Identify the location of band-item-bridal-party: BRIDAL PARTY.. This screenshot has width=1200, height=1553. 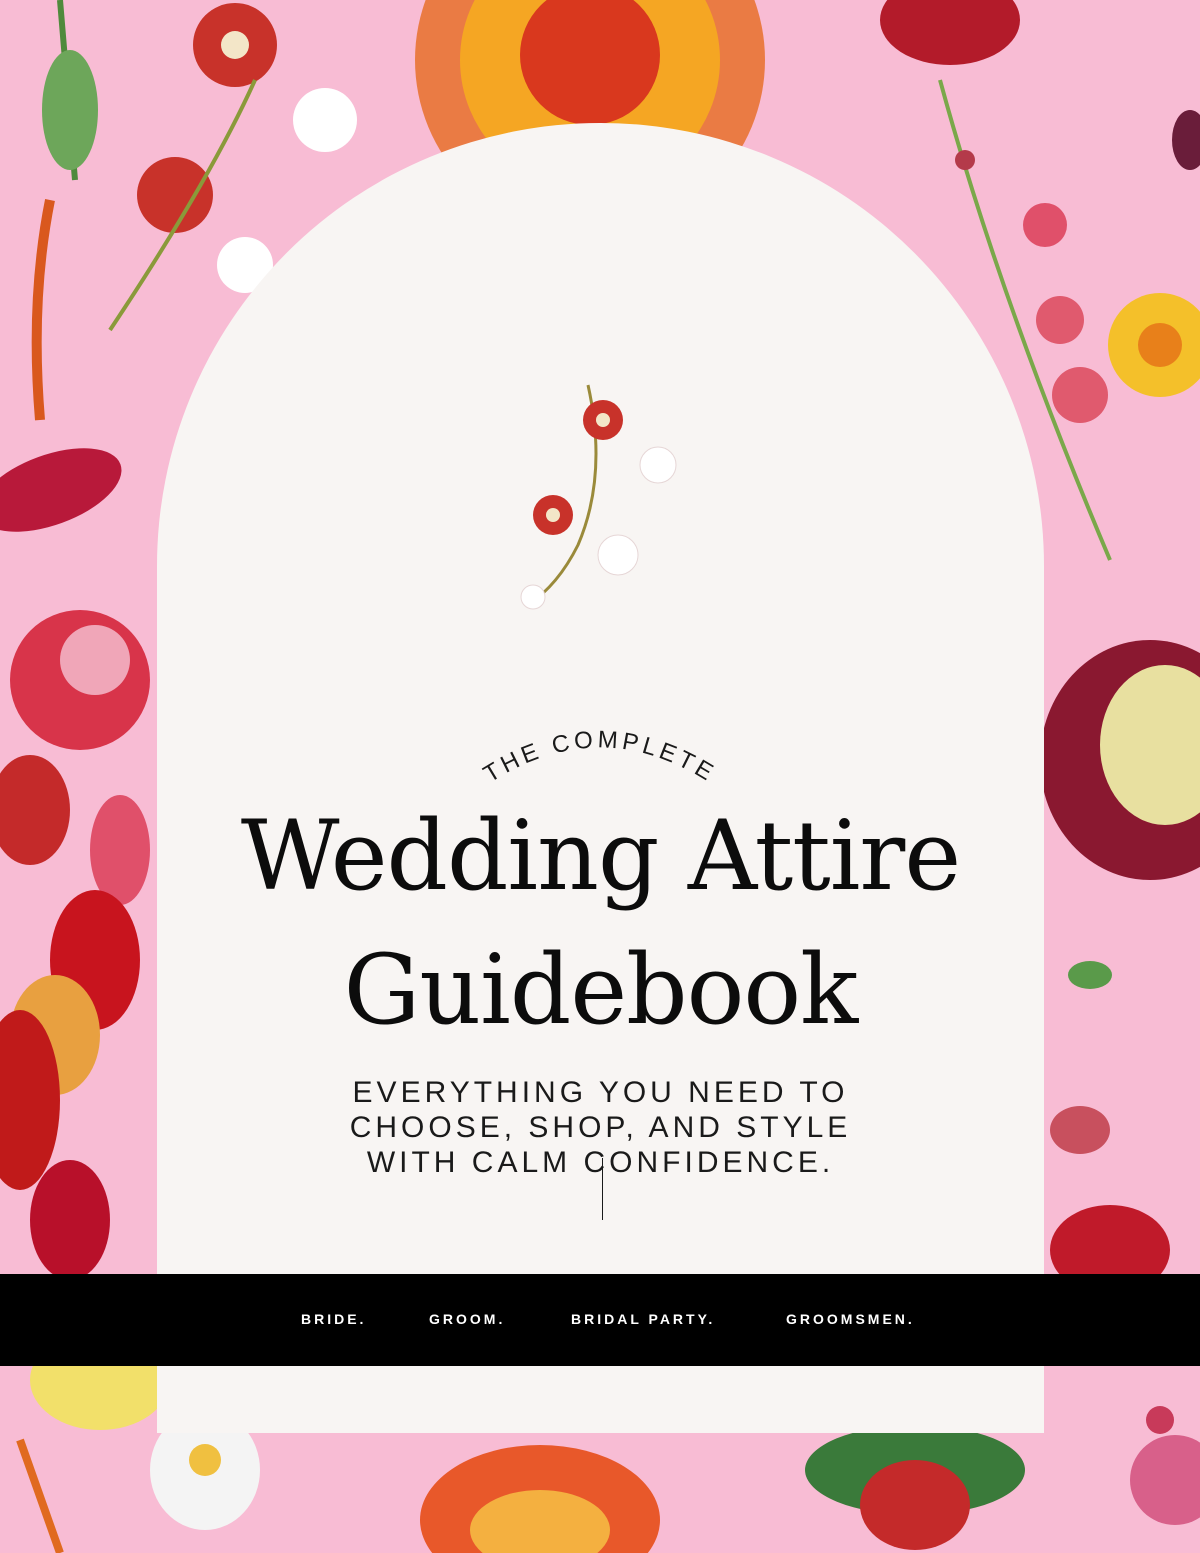
(643, 1319).